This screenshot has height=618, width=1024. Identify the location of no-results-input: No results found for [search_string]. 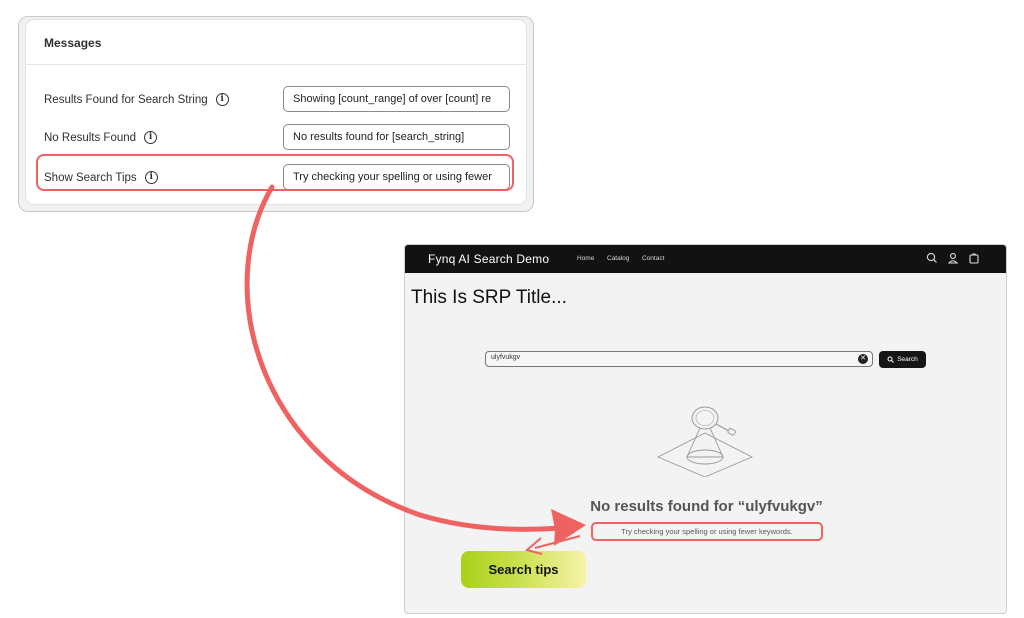
(396, 137).